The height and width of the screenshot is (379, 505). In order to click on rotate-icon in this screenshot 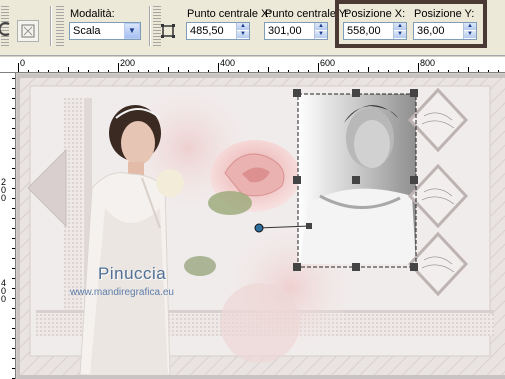, I will do `click(5, 29)`.